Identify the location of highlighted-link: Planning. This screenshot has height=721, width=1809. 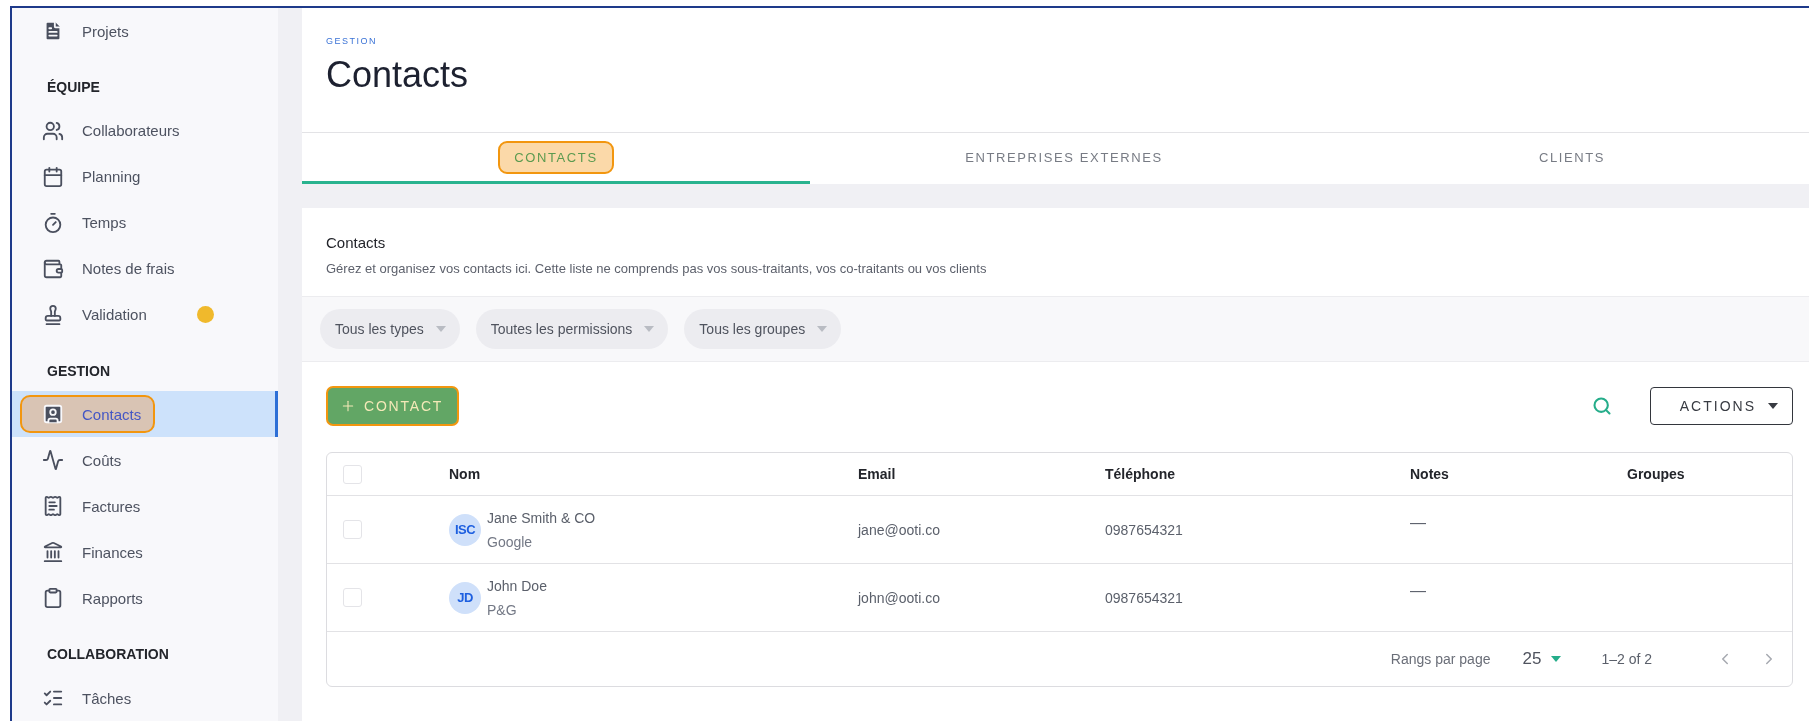
(87, 176).